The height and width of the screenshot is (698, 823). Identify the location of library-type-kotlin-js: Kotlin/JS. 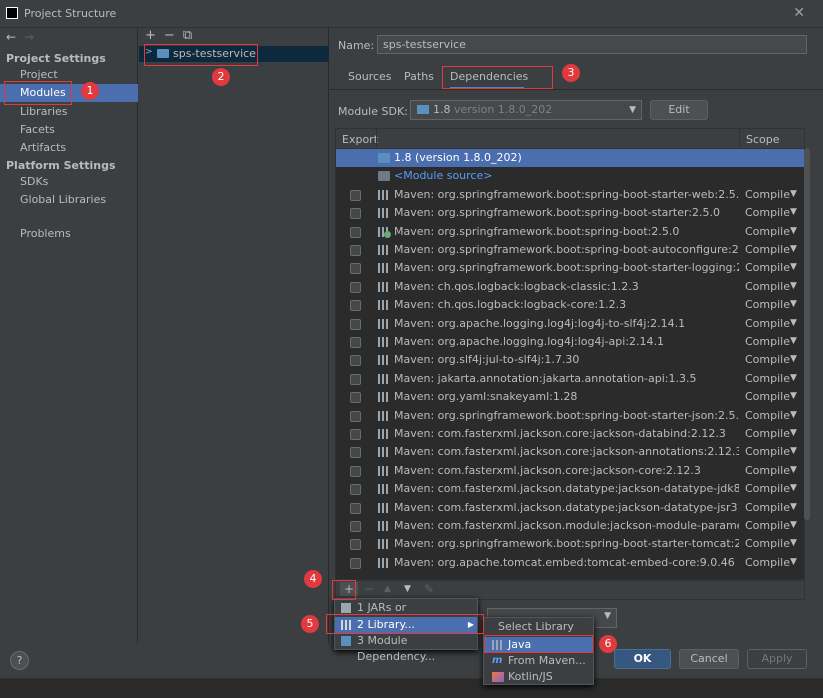
(538, 677).